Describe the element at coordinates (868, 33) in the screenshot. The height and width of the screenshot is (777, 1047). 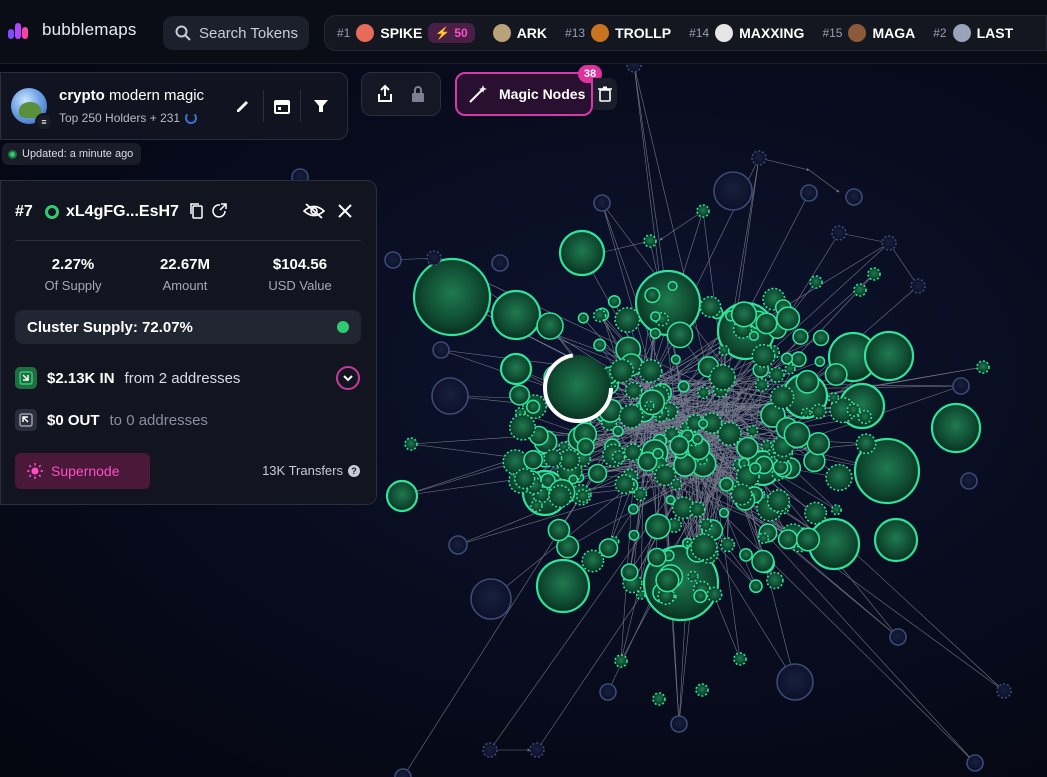
I see `ticker-item: #15 MAGA` at that location.